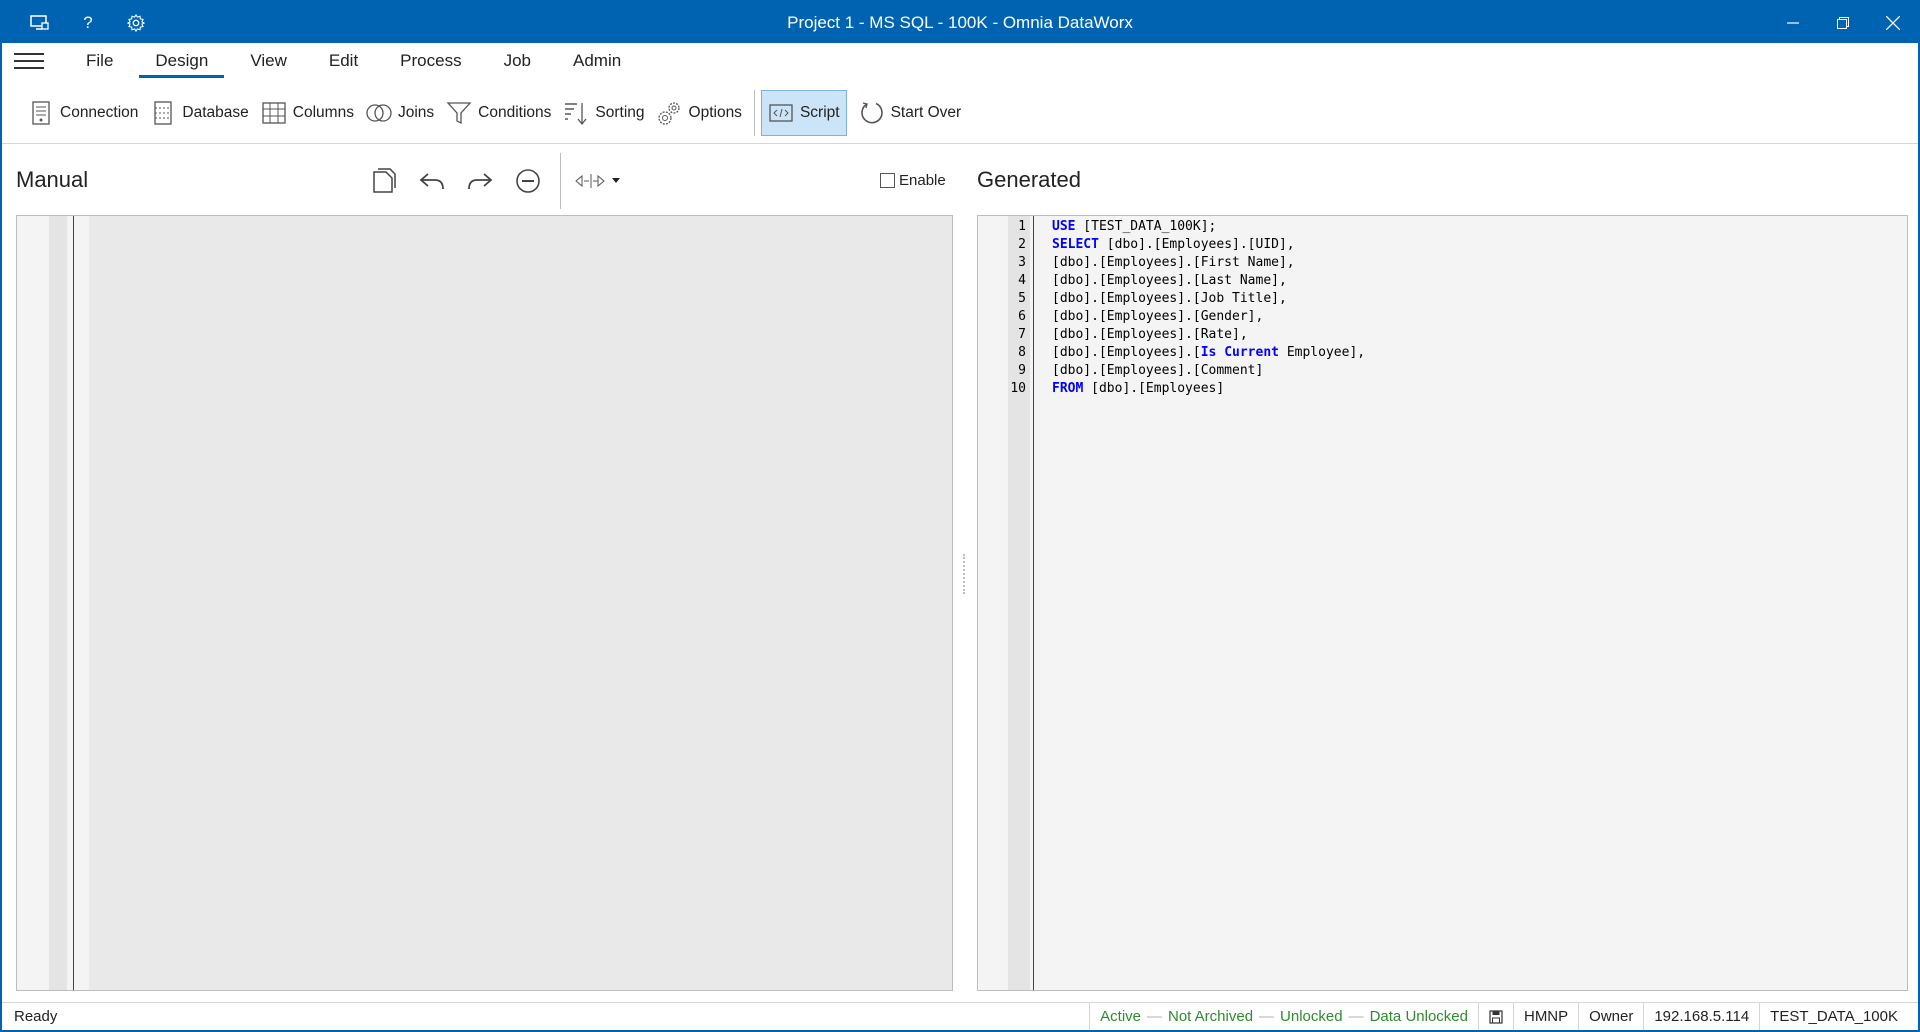  I want to click on code-line: 5 [dbo].[Employees].[Job Title],, so click(1132, 299).